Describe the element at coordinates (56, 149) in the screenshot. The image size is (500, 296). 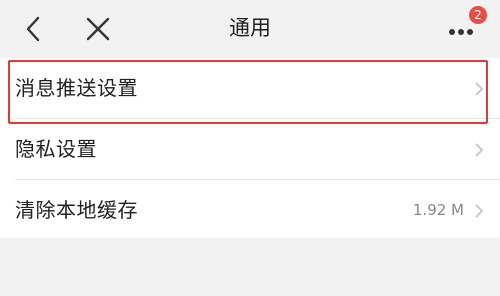
I see `settings-item-label: 隐私设置` at that location.